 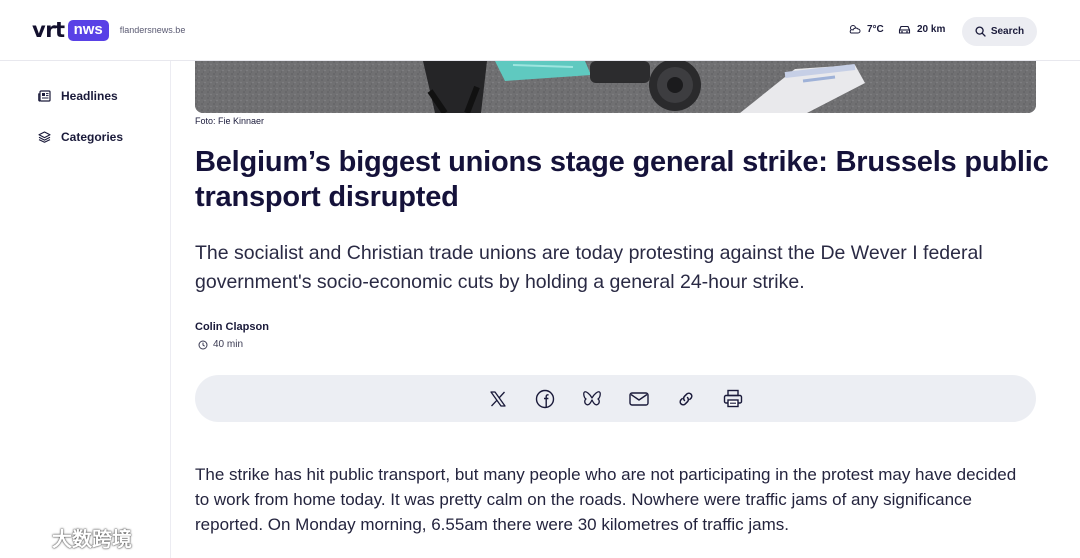 I want to click on sidebar: Headlines Categories, so click(x=85, y=309).